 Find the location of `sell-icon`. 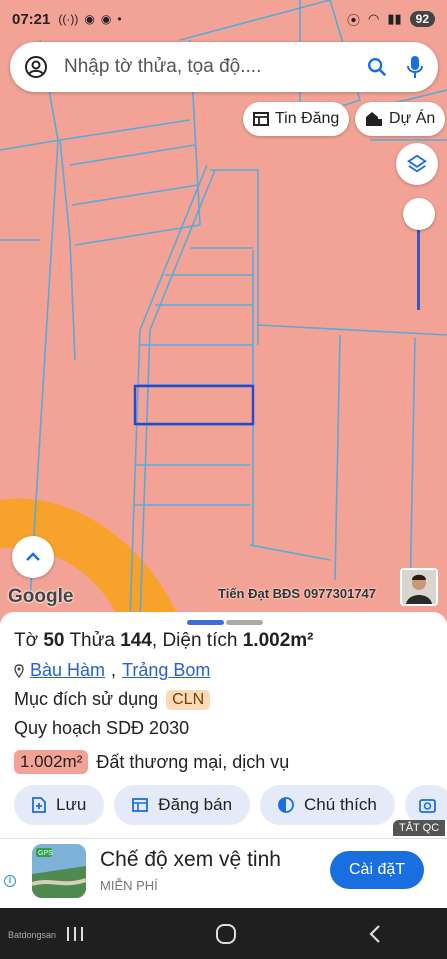

sell-icon is located at coordinates (140, 805).